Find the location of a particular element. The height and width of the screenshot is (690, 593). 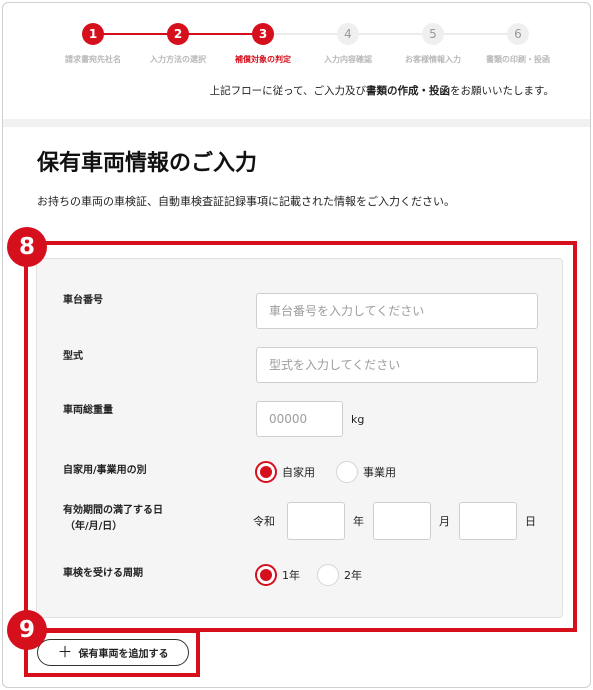

annotation-outline-add-button is located at coordinates (112, 653).